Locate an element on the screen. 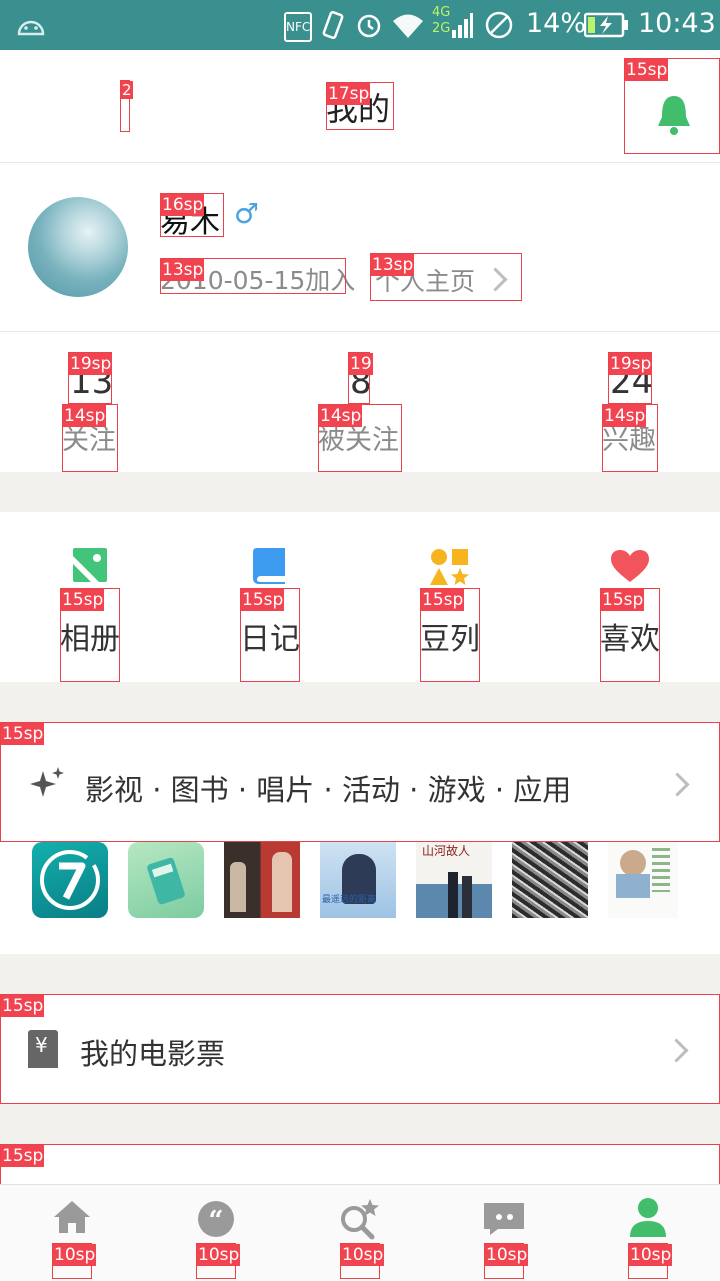  poster-thumbnail: 最遥远的距离 is located at coordinates (358, 880).